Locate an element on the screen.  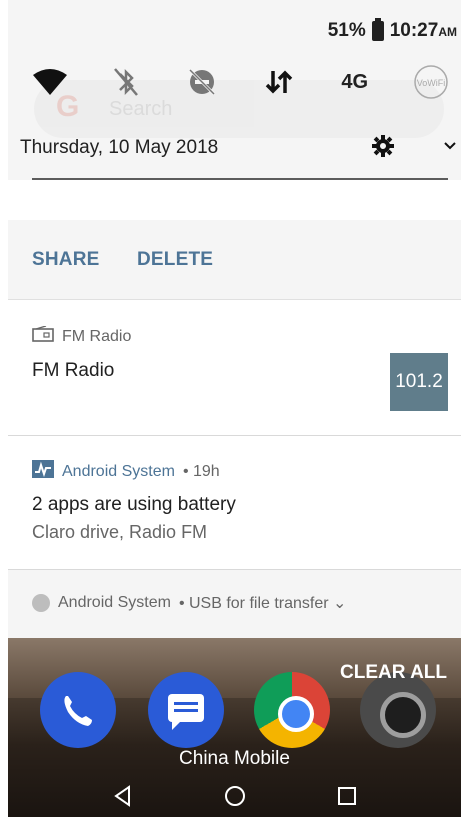
notification-title: FM Radio is located at coordinates (73, 370).